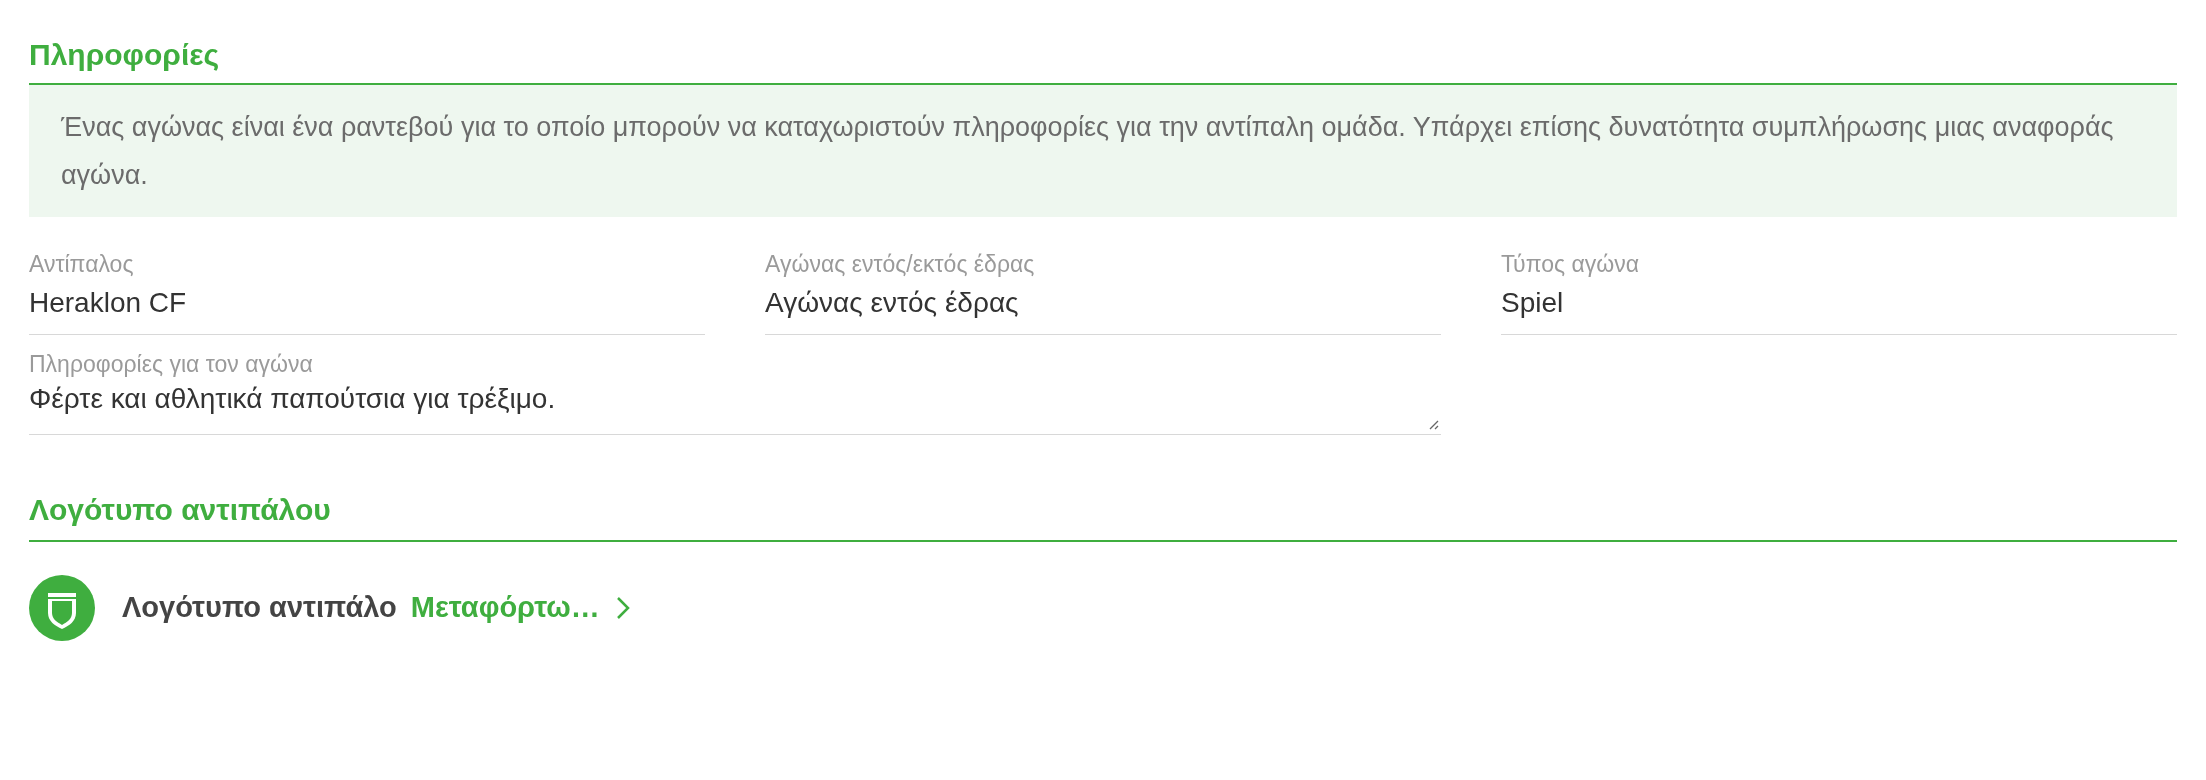 Image resolution: width=2206 pixels, height=780 pixels. I want to click on input-field: Heraklon CF, so click(367, 307).